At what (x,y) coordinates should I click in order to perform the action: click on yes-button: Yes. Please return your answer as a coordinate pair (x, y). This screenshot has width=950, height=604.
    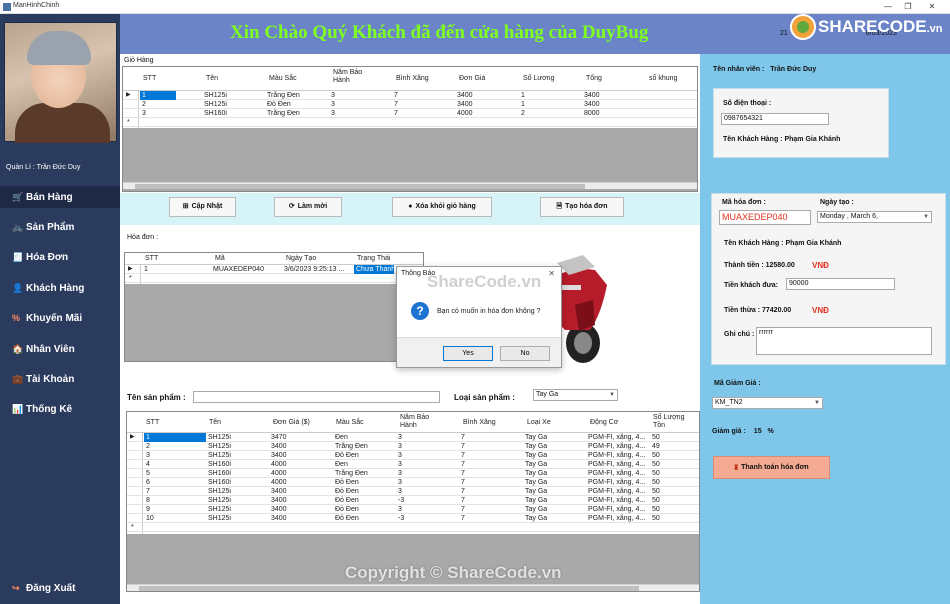
    Looking at the image, I should click on (468, 353).